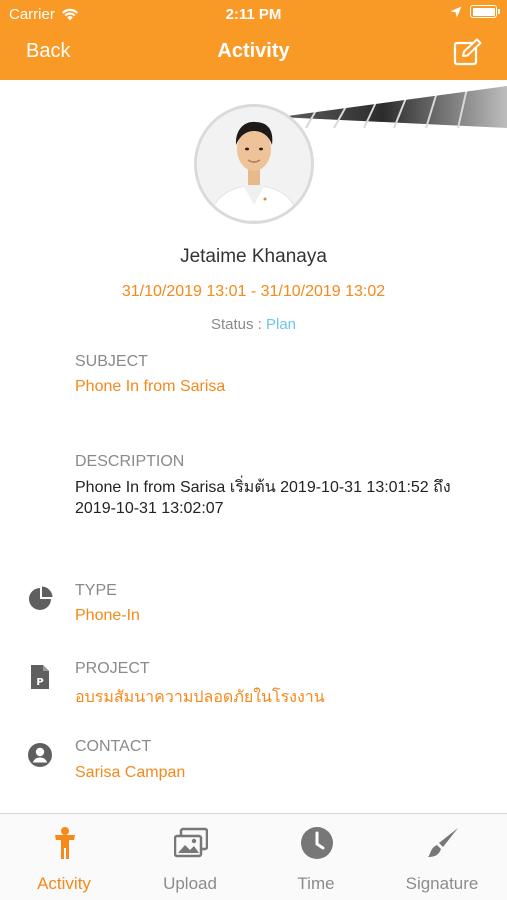  Describe the element at coordinates (41, 598) in the screenshot. I see `pie-chart-icon` at that location.